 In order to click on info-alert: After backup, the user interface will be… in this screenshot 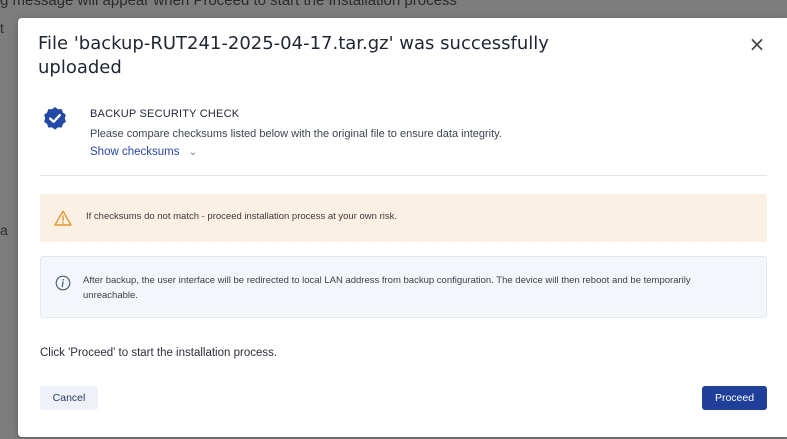, I will do `click(403, 287)`.